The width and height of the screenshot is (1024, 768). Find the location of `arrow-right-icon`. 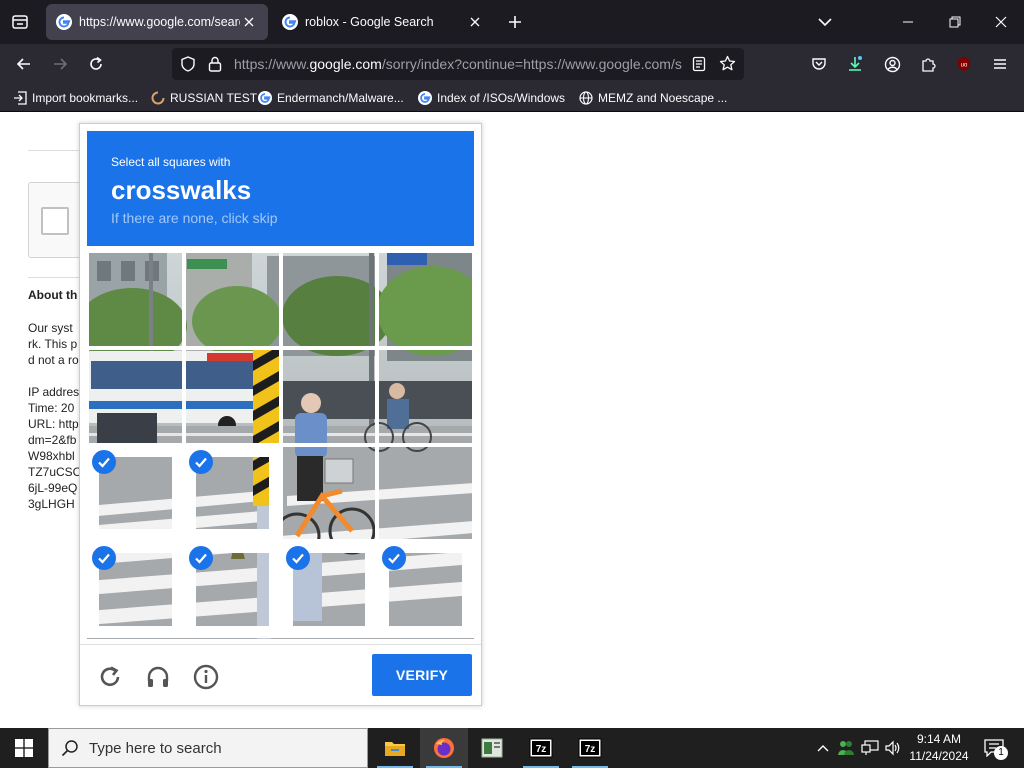

arrow-right-icon is located at coordinates (61, 64).